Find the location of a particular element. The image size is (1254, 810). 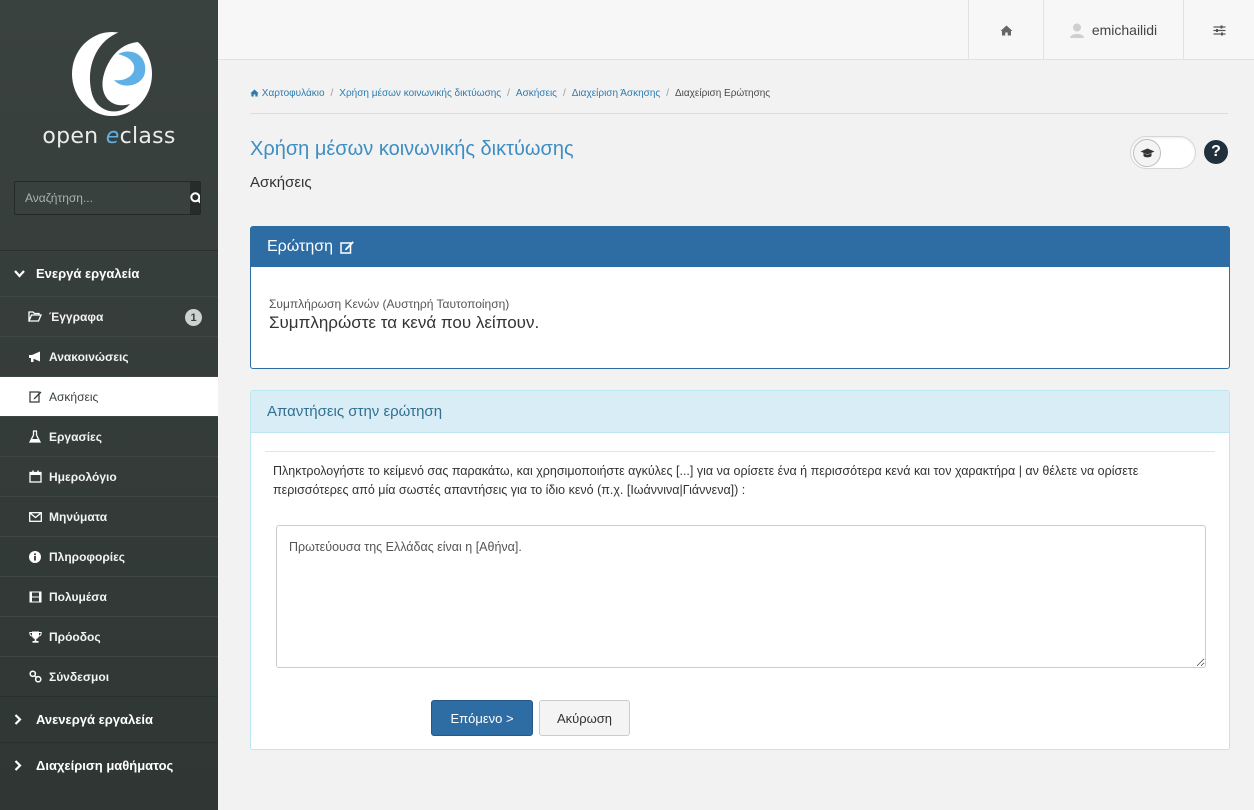

documents-badge: 1 is located at coordinates (193, 317).